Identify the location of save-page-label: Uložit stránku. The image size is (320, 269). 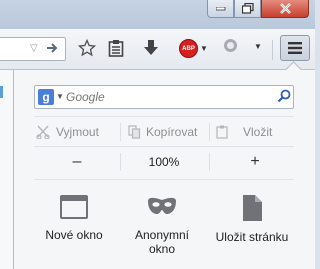
(252, 237).